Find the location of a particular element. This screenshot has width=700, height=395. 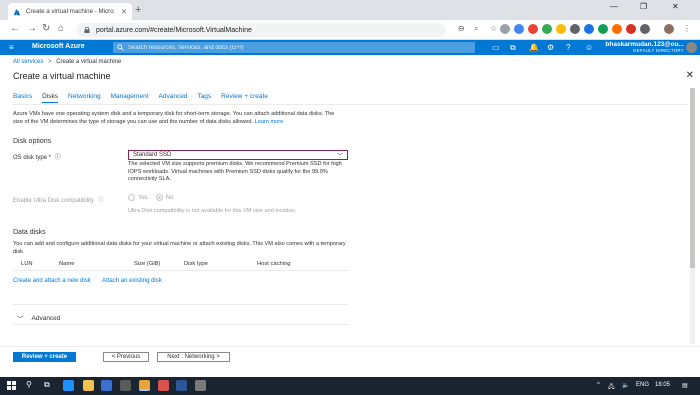

tab-basics: Basics is located at coordinates (22, 98).